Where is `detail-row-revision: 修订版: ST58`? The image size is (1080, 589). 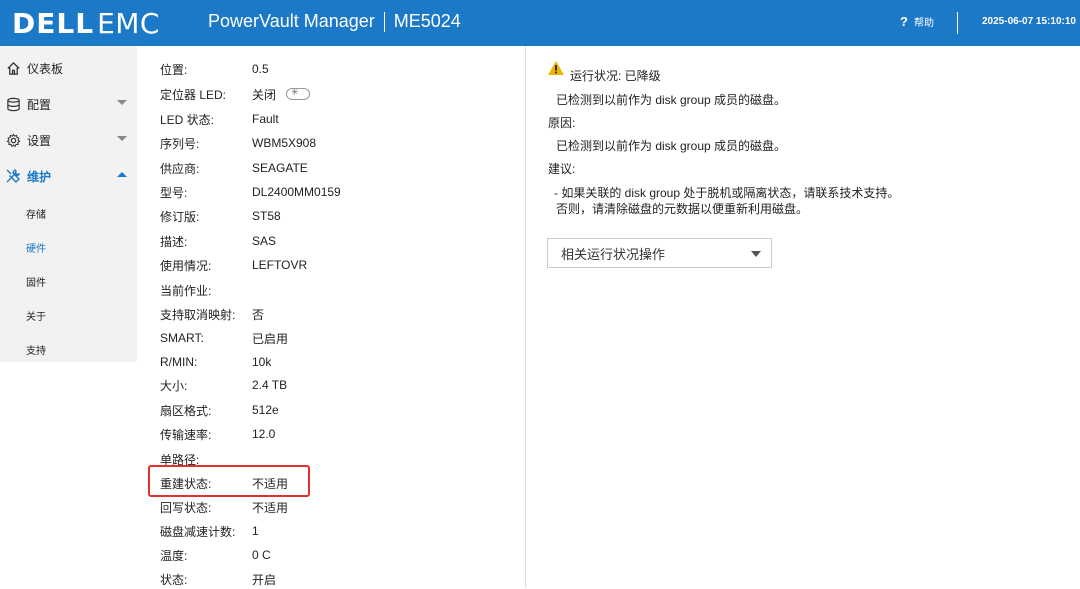 detail-row-revision: 修订版: ST58 is located at coordinates (330, 216).